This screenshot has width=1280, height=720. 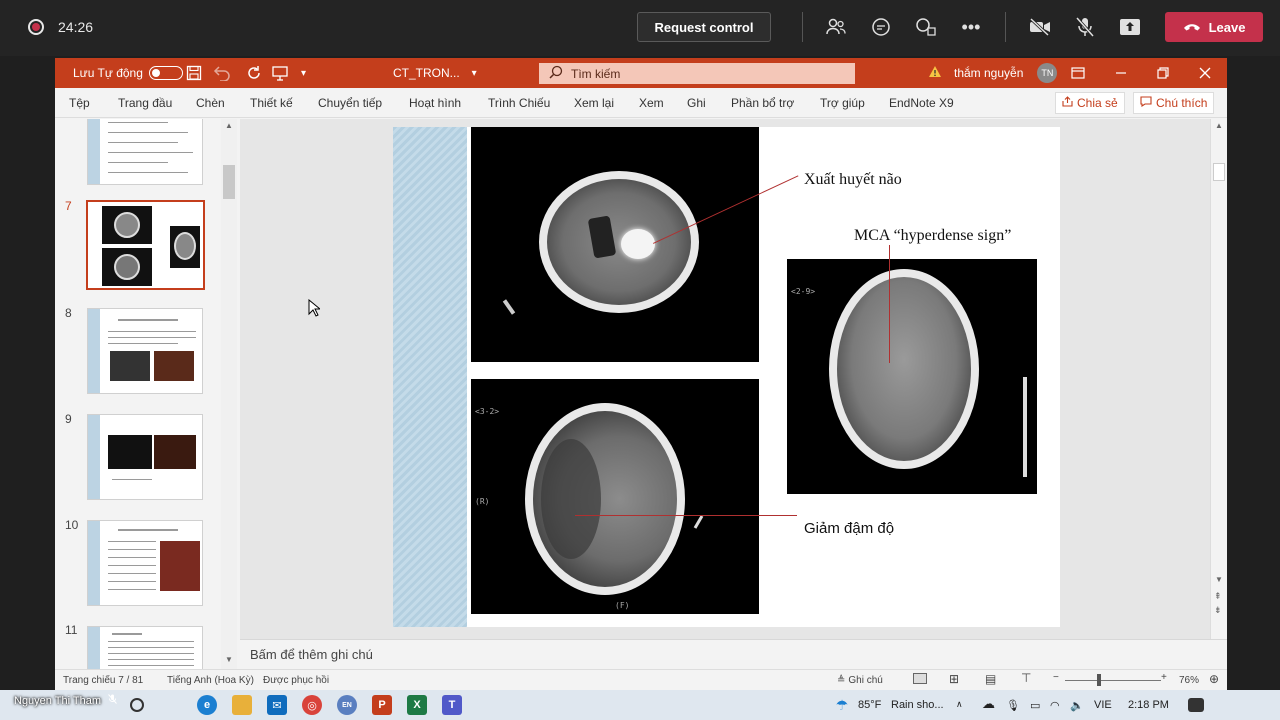 What do you see at coordinates (1040, 27) in the screenshot?
I see `camera-off-icon` at bounding box center [1040, 27].